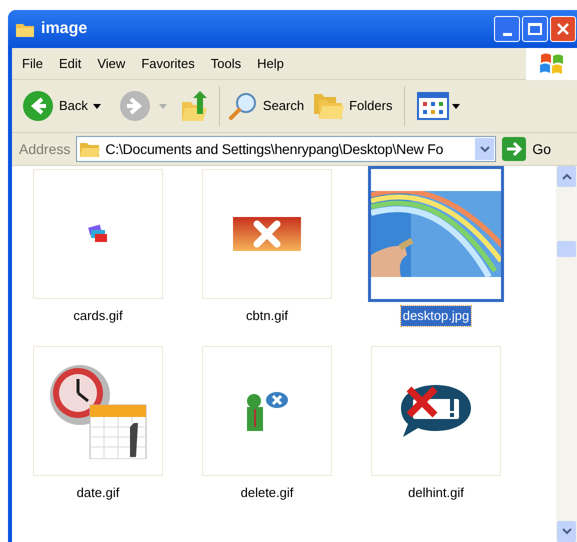 Image resolution: width=577 pixels, height=542 pixels. I want to click on folder-up-icon, so click(194, 106).